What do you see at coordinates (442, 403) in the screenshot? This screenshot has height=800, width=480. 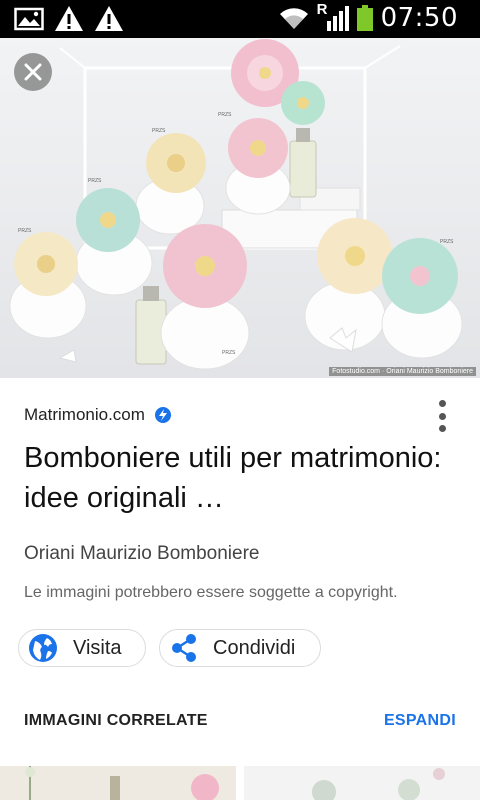 I see `more-vert-icon` at bounding box center [442, 403].